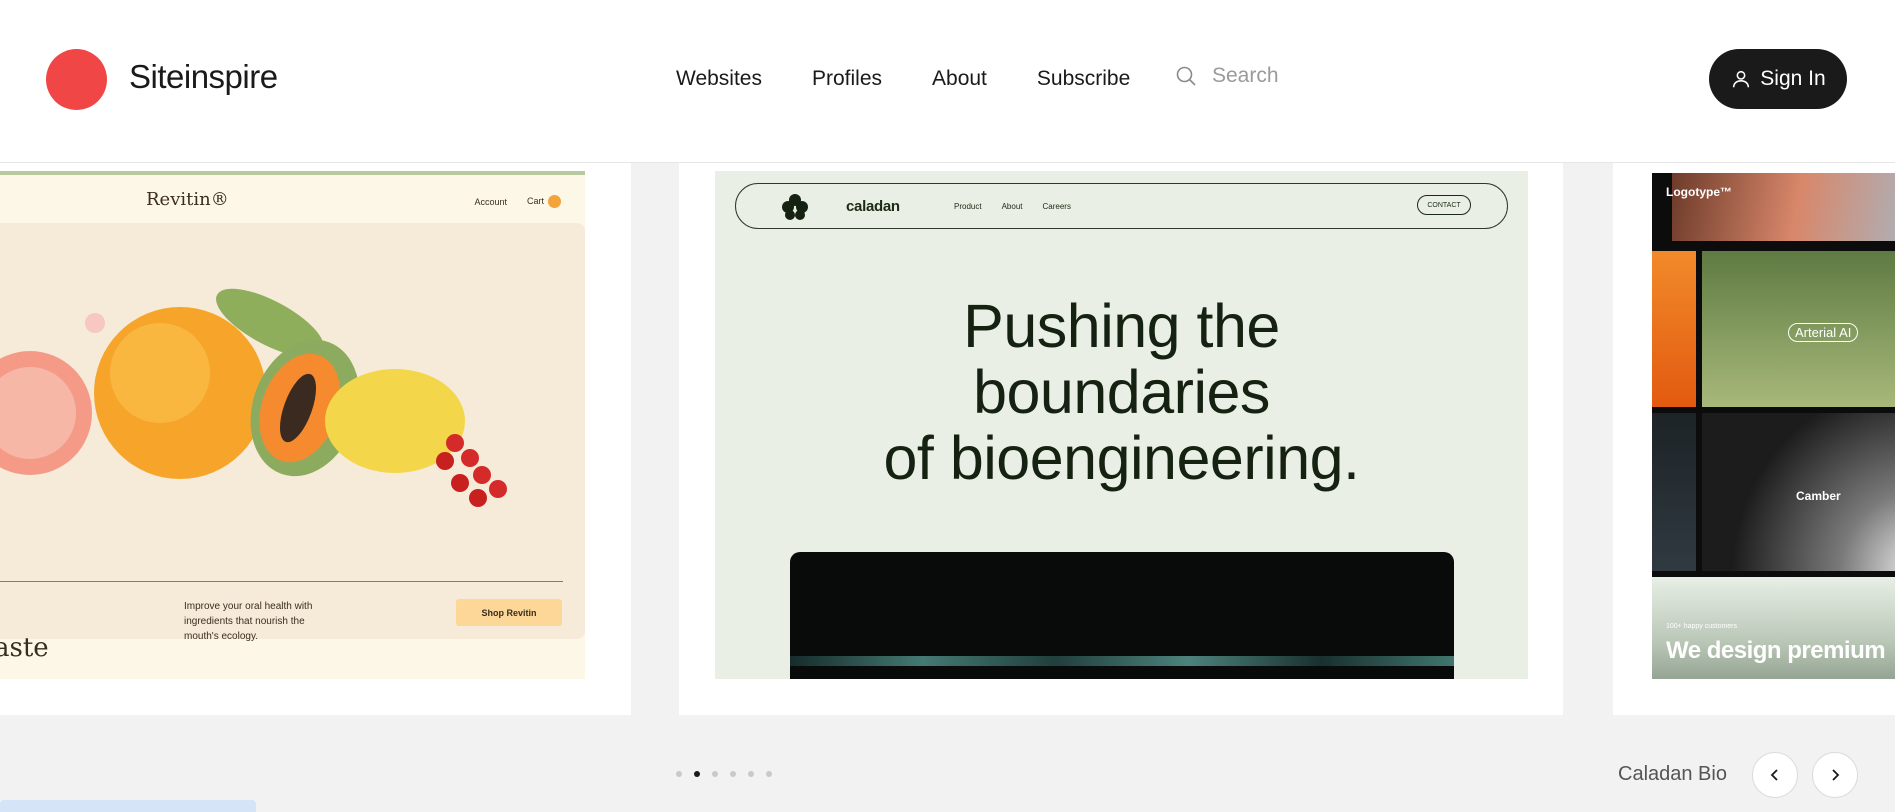  What do you see at coordinates (1793, 78) in the screenshot?
I see `sign-in-label: Sign In` at bounding box center [1793, 78].